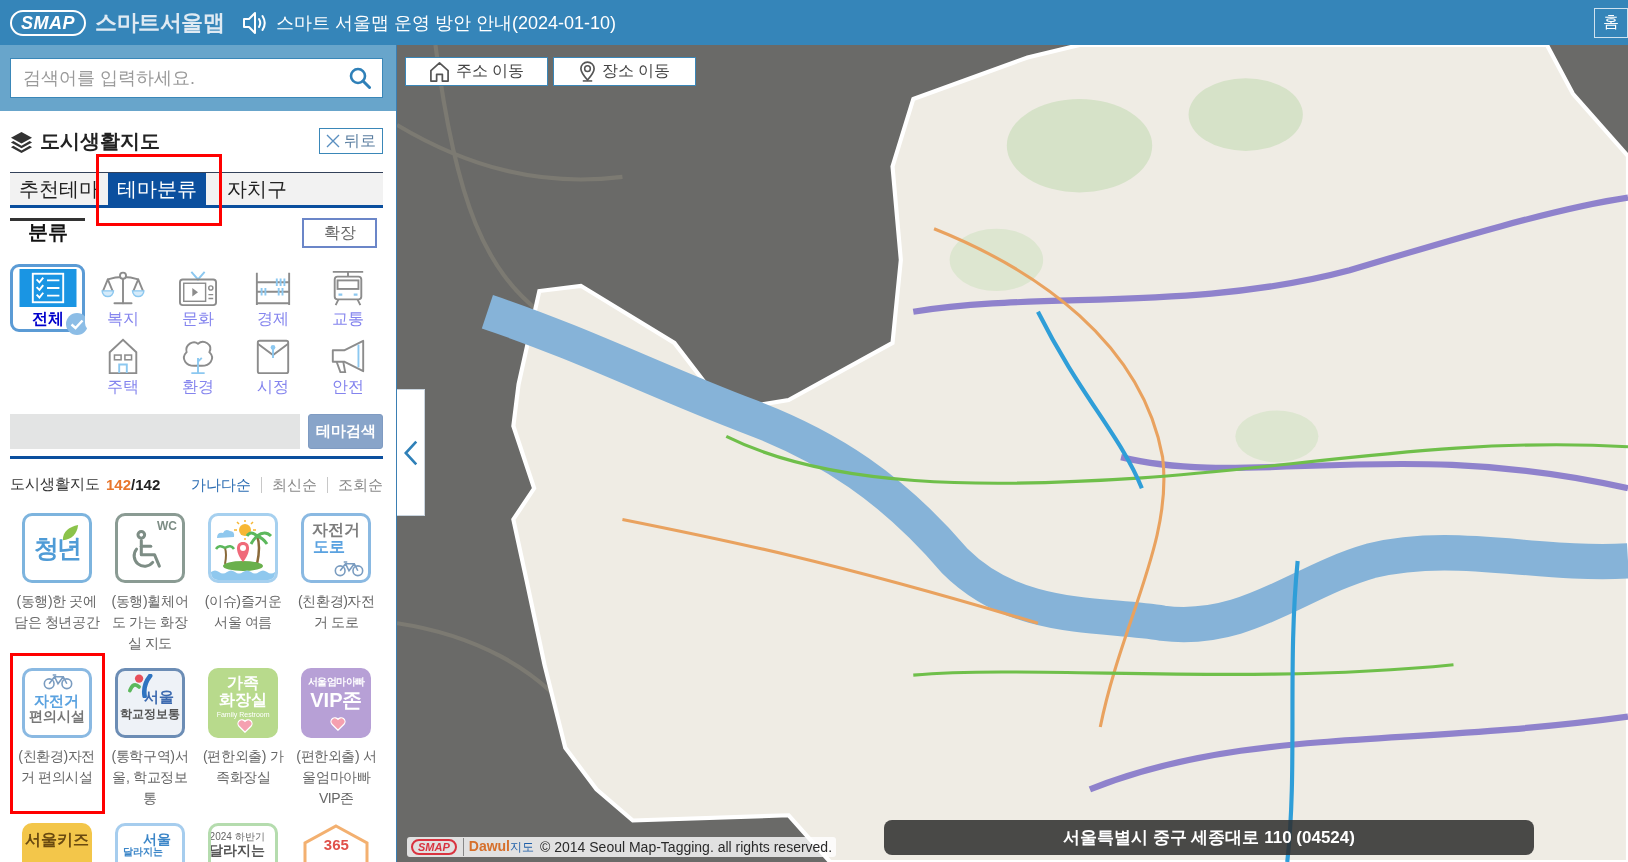  I want to click on theme-item: 365, so click(336, 842).